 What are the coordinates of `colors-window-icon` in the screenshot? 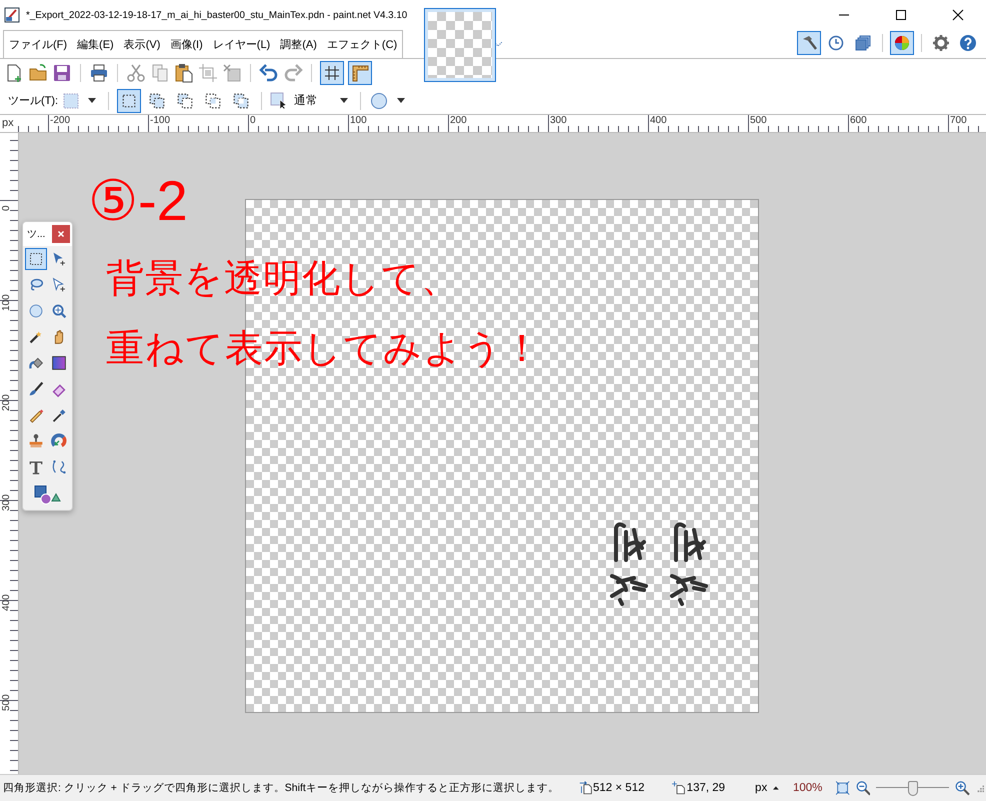 It's located at (902, 43).